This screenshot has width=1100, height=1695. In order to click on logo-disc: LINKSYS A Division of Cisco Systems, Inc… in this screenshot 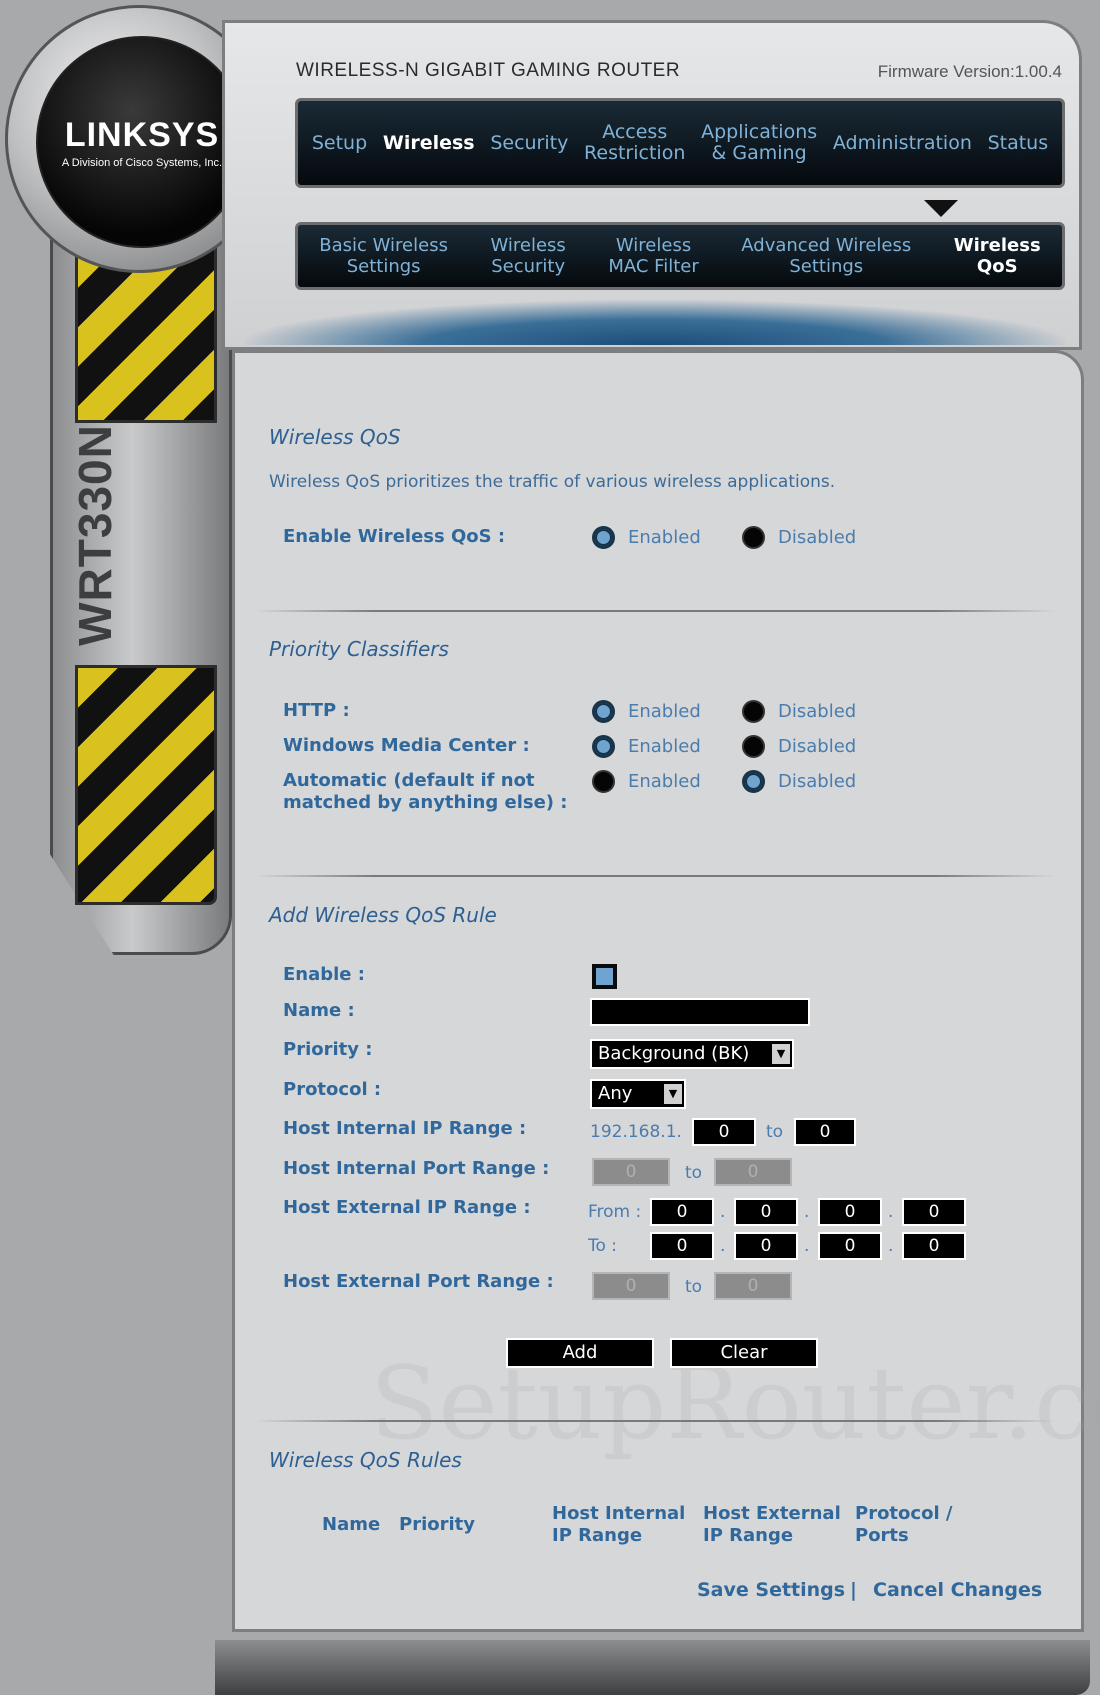, I will do `click(142, 142)`.